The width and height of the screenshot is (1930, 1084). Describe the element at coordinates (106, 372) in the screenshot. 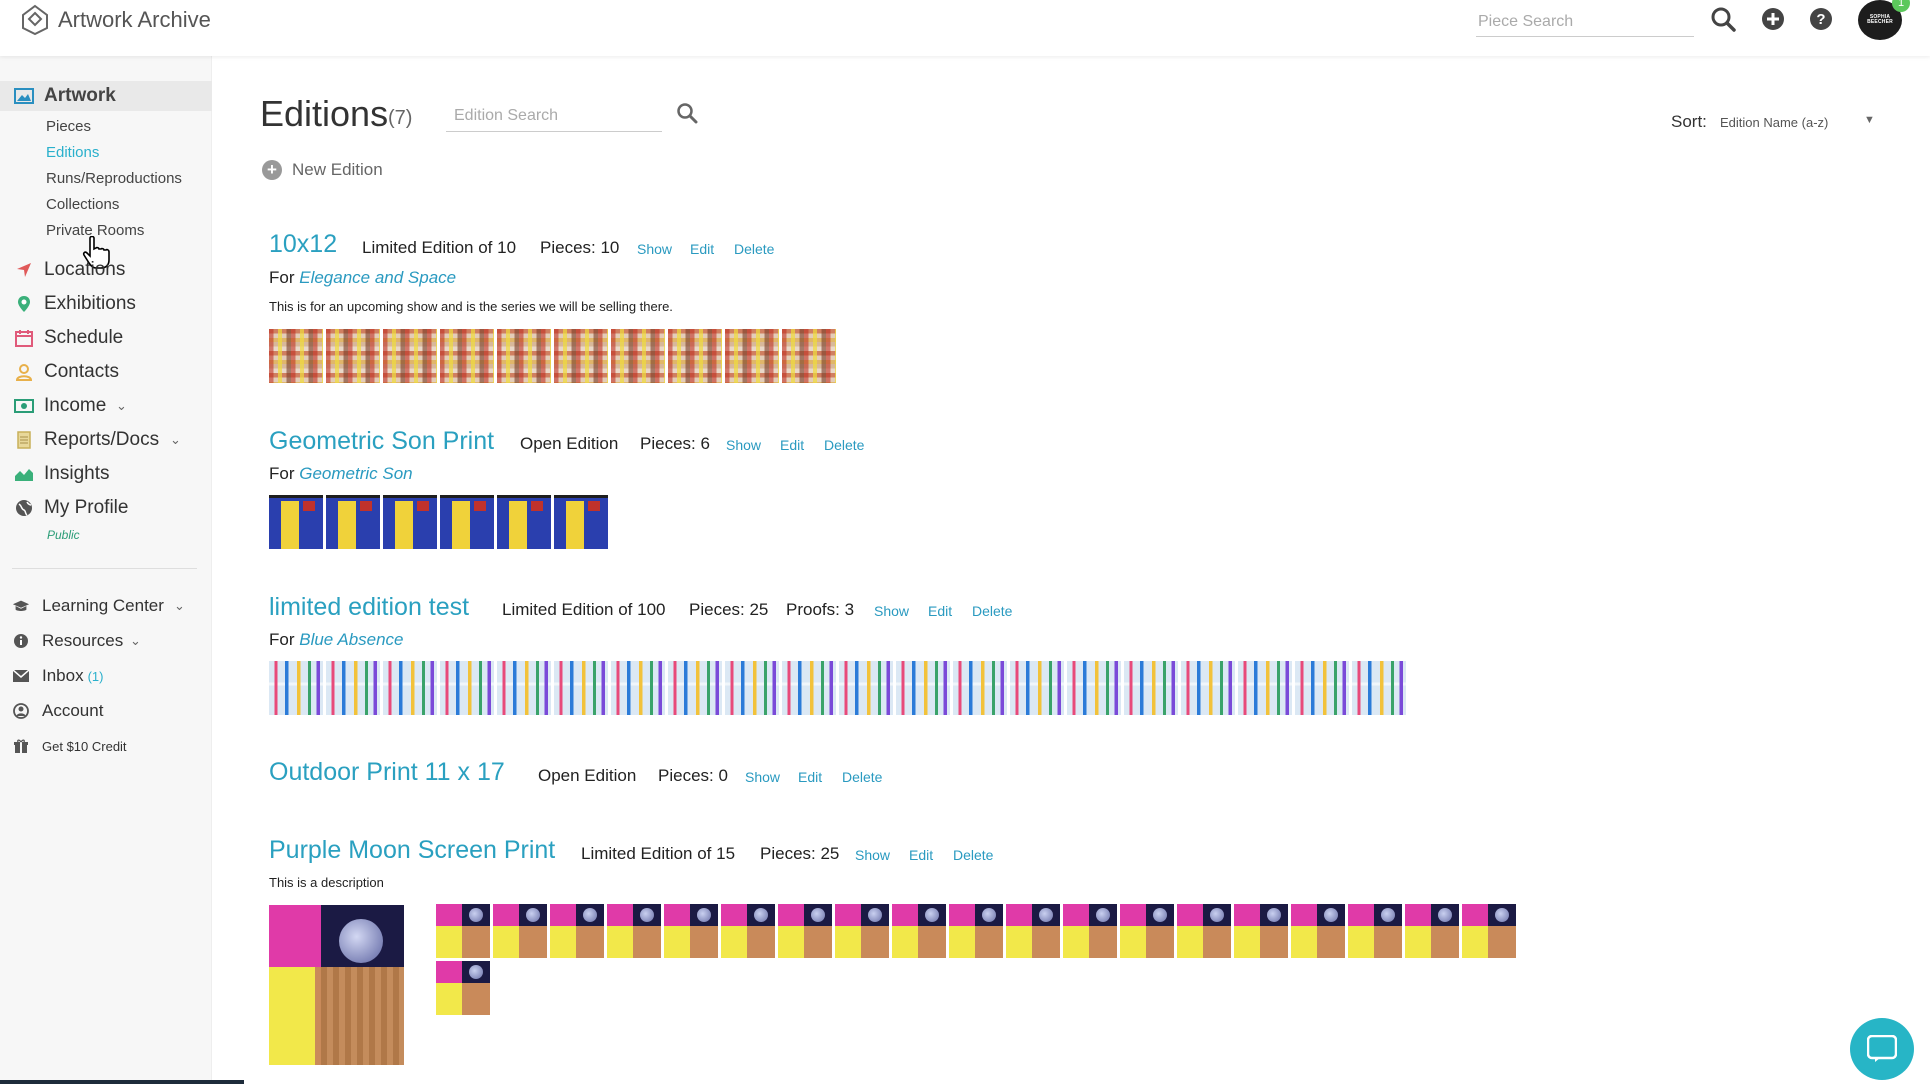

I see `sidebar-item-contacts: Contacts` at that location.